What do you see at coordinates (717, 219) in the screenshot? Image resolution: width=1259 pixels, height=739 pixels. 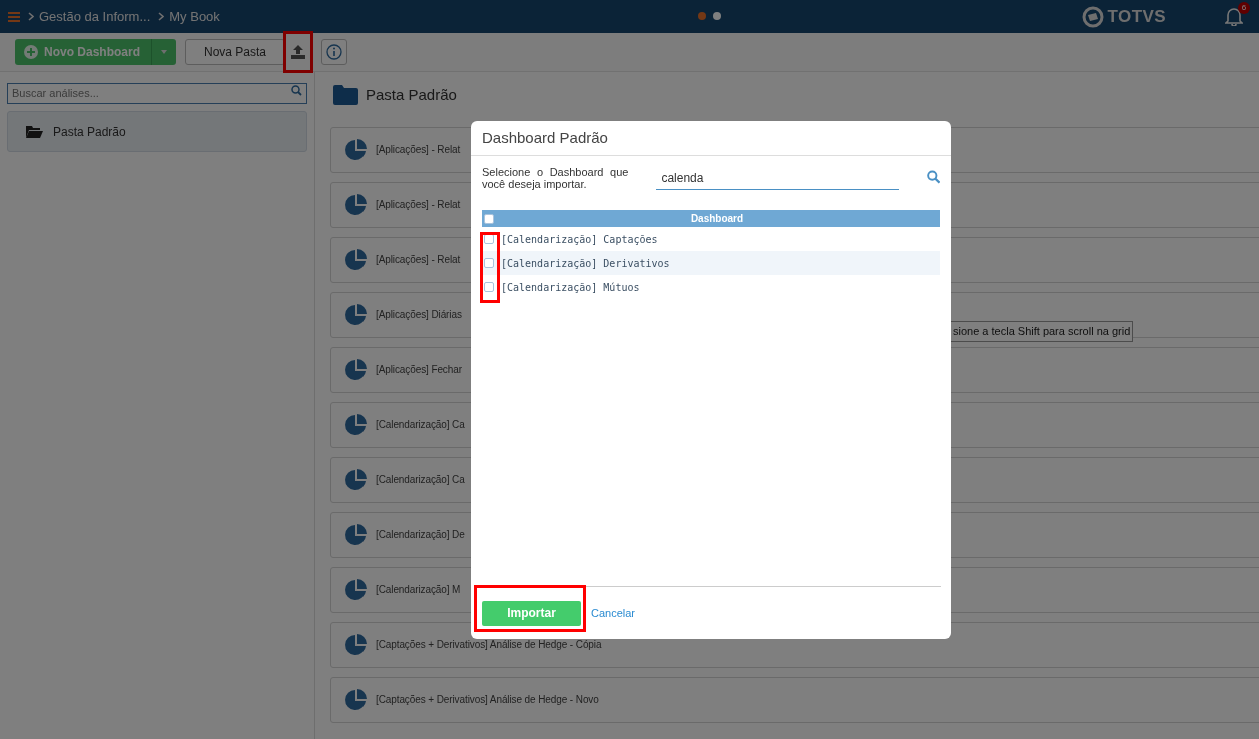 I see `column-header: Dashboard` at bounding box center [717, 219].